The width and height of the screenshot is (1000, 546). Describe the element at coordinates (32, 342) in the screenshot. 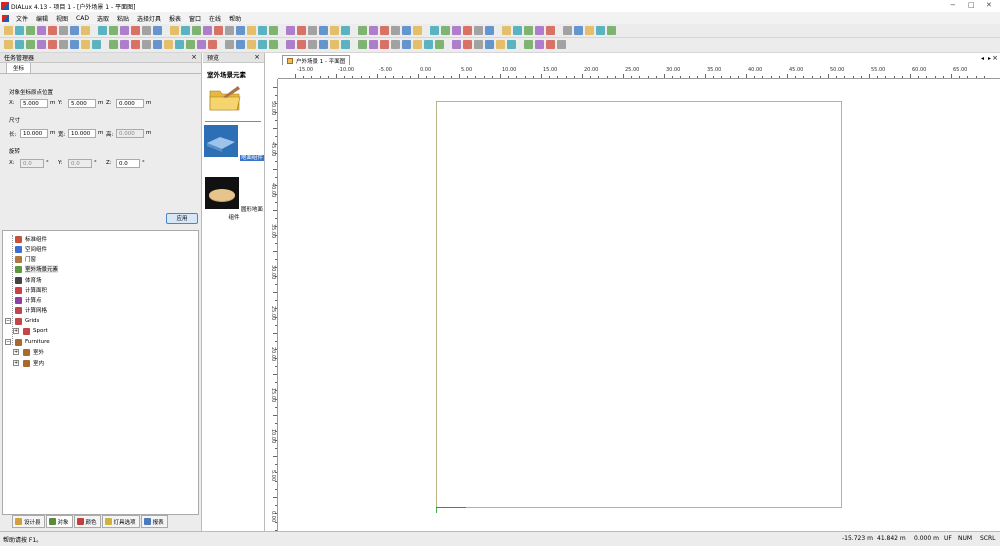

I see `tree-node: Furniture` at that location.